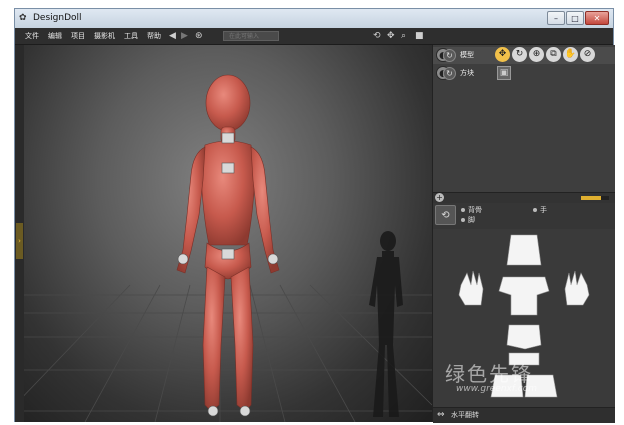 This screenshot has height=425, width=624. Describe the element at coordinates (441, 415) in the screenshot. I see `flip-arrows-icon: ⇔` at that location.